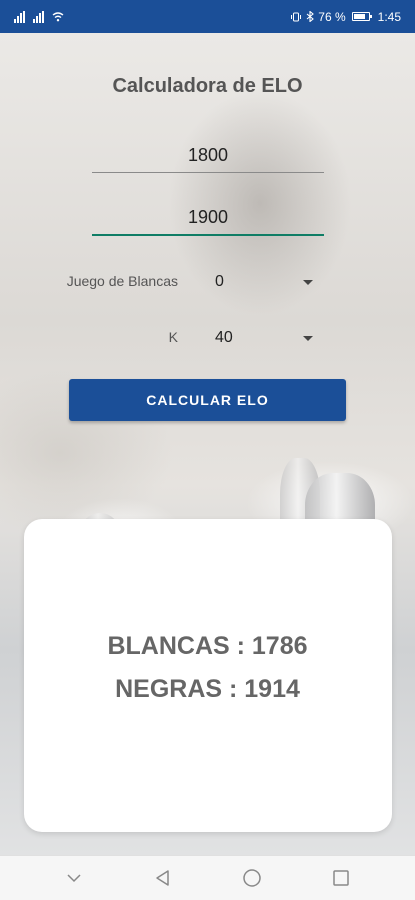 This screenshot has width=415, height=900. I want to click on hide-nav-button, so click(74, 878).